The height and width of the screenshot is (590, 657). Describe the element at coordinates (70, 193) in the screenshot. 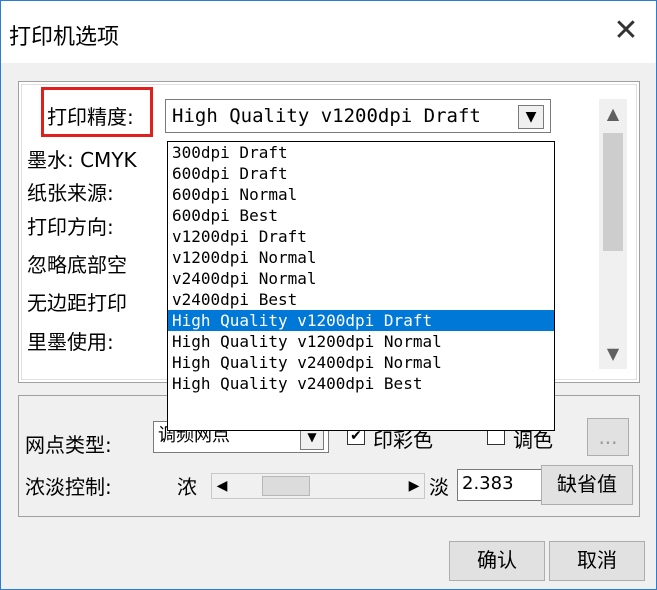

I see `paper-source-label: 纸张来源:` at that location.